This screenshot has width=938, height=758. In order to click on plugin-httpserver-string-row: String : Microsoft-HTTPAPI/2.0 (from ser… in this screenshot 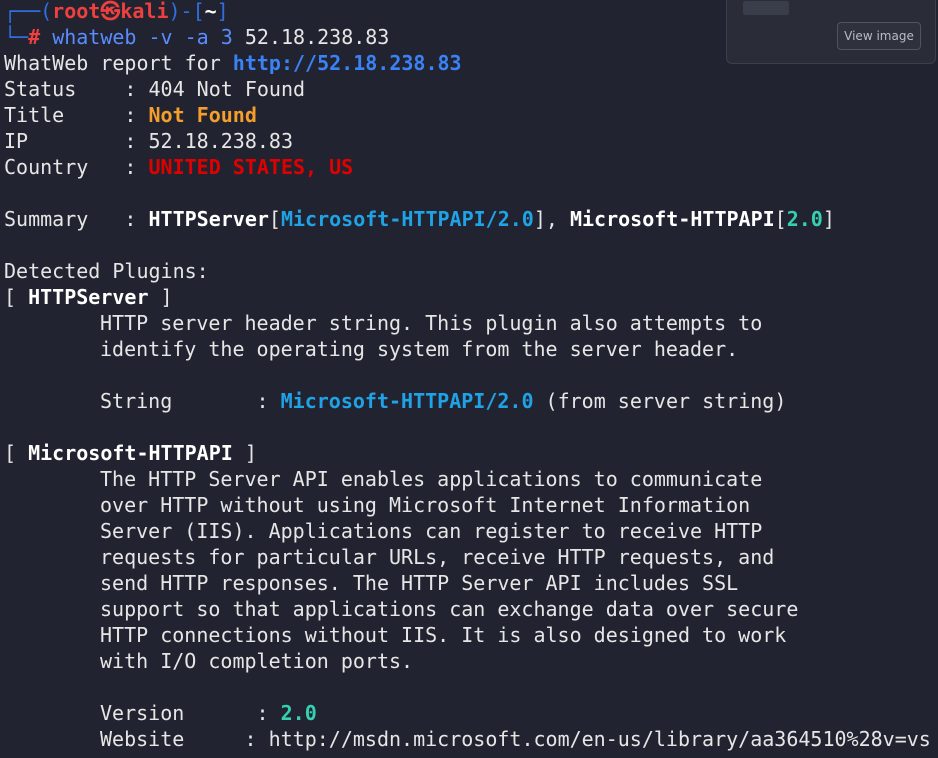, I will do `click(471, 401)`.